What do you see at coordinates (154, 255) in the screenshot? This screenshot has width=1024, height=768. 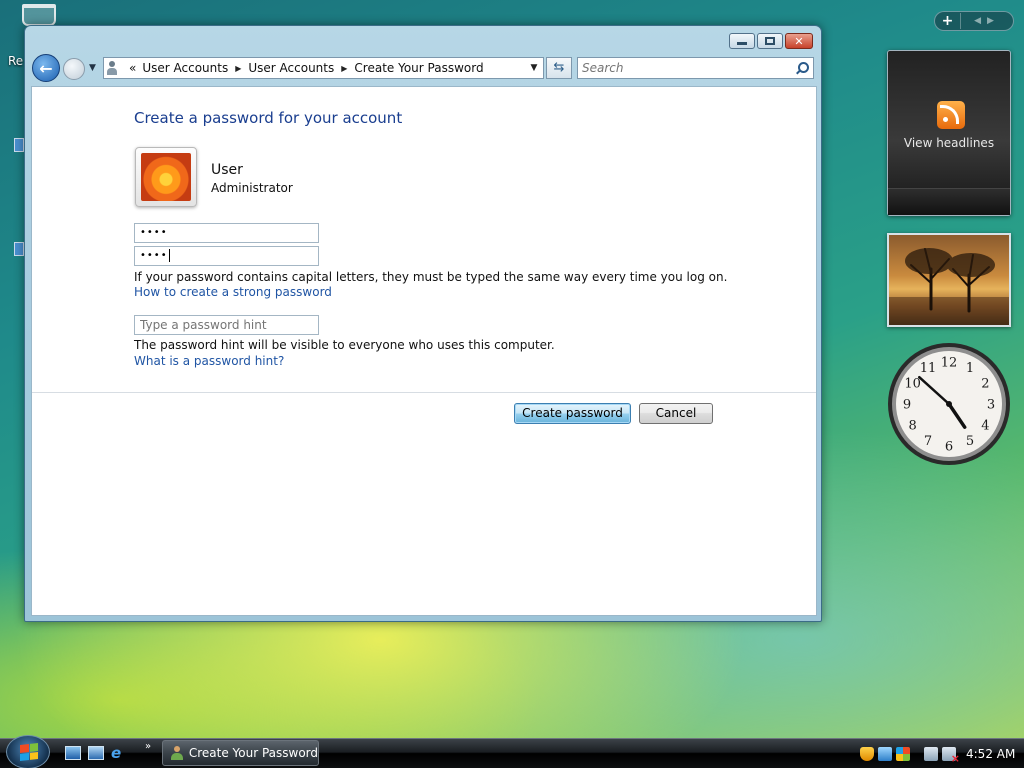 I see `confirm-password-value: ••••` at bounding box center [154, 255].